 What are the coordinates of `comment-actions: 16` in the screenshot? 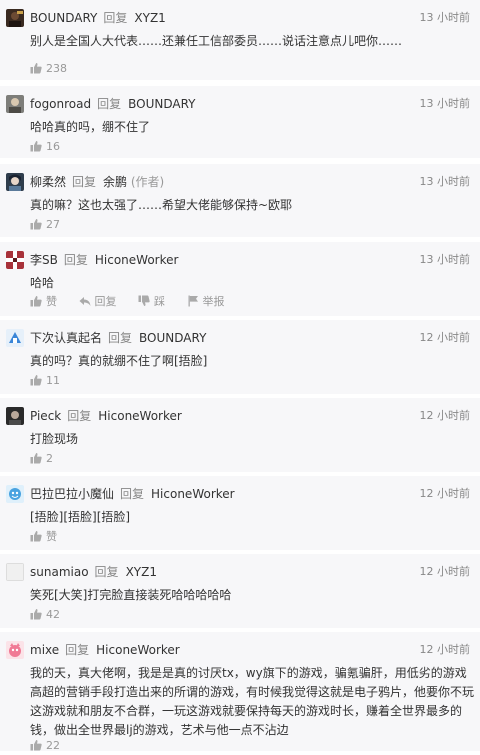 It's located at (54, 147).